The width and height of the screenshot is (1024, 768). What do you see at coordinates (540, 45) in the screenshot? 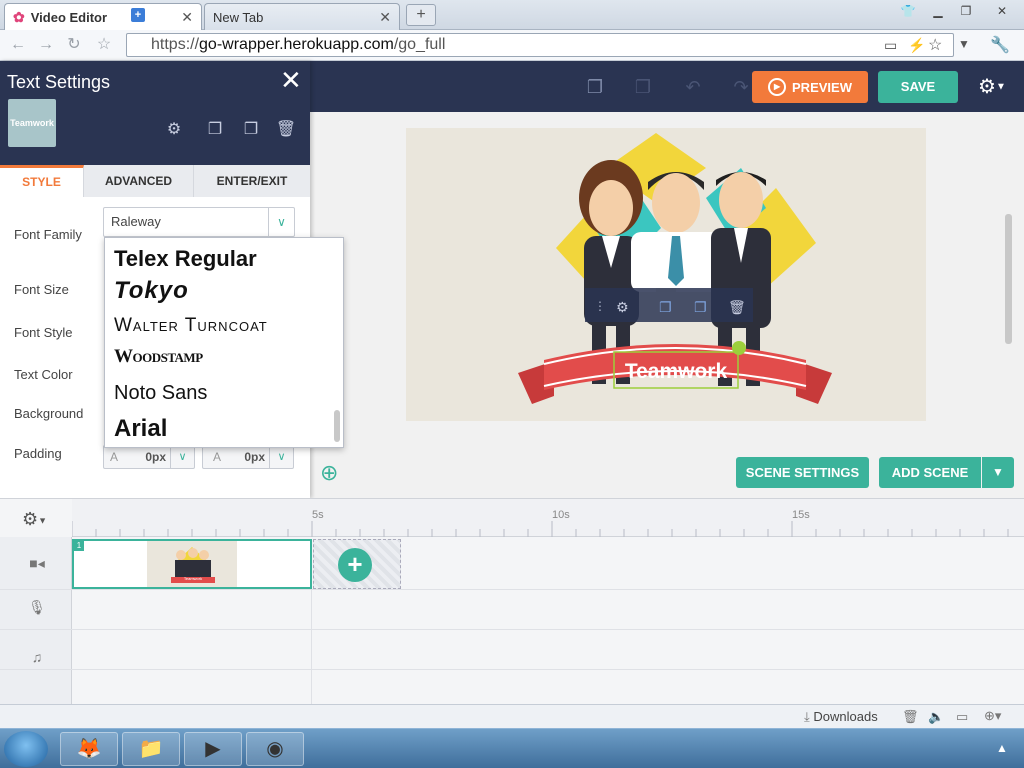
I see `address-bar: https://go-wrapper.herokuapp.com/go_full` at bounding box center [540, 45].